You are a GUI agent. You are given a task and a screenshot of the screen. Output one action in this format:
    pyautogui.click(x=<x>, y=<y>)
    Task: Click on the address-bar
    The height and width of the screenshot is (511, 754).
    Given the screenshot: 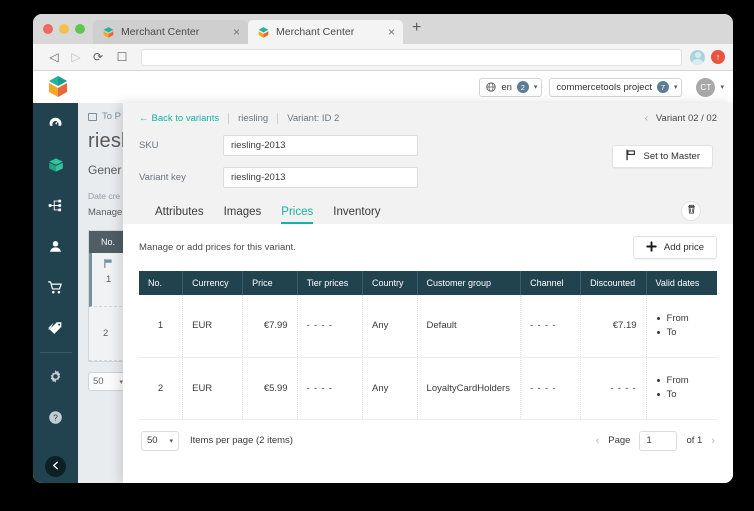 What is the action you would take?
    pyautogui.click(x=411, y=57)
    